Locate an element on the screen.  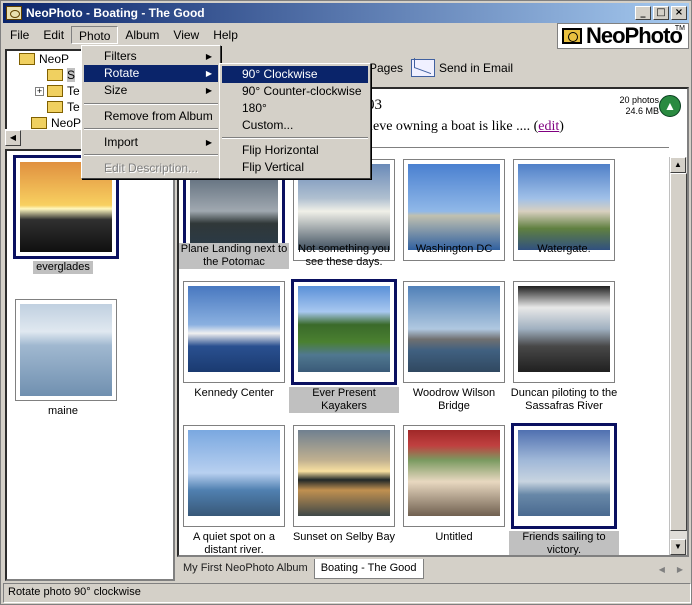
menu-help: Help is located at coordinates (225, 35).